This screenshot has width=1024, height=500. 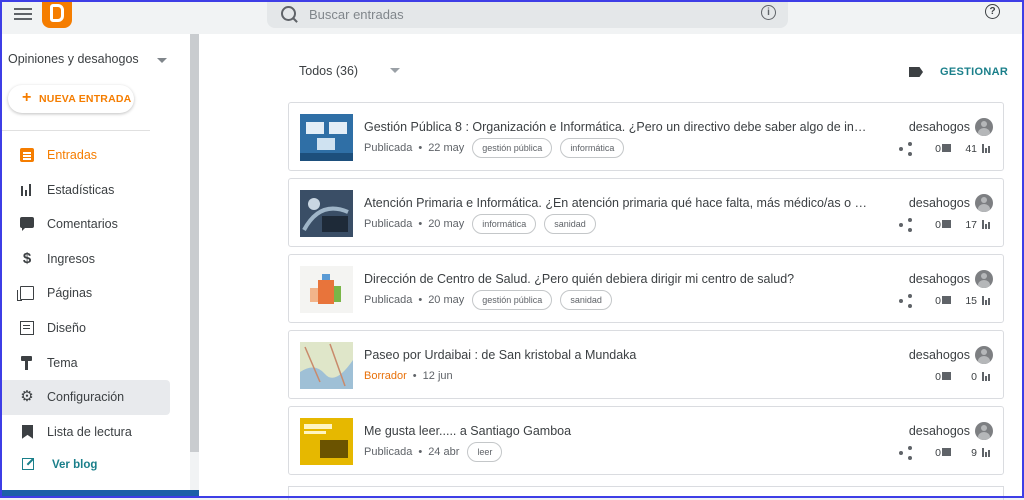 What do you see at coordinates (971, 301) in the screenshot?
I see `view-count: 15` at bounding box center [971, 301].